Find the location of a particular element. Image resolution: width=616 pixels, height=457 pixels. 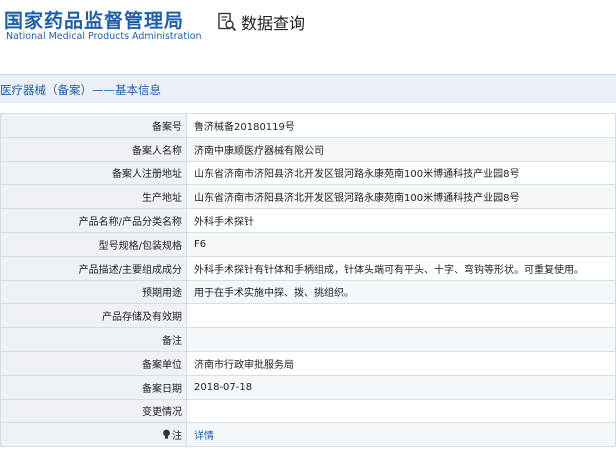

field-value-registrant-address: 山东省济南市济阳县济北开发区银河路永康苑南100米博通科技产业园8号 is located at coordinates (401, 173).